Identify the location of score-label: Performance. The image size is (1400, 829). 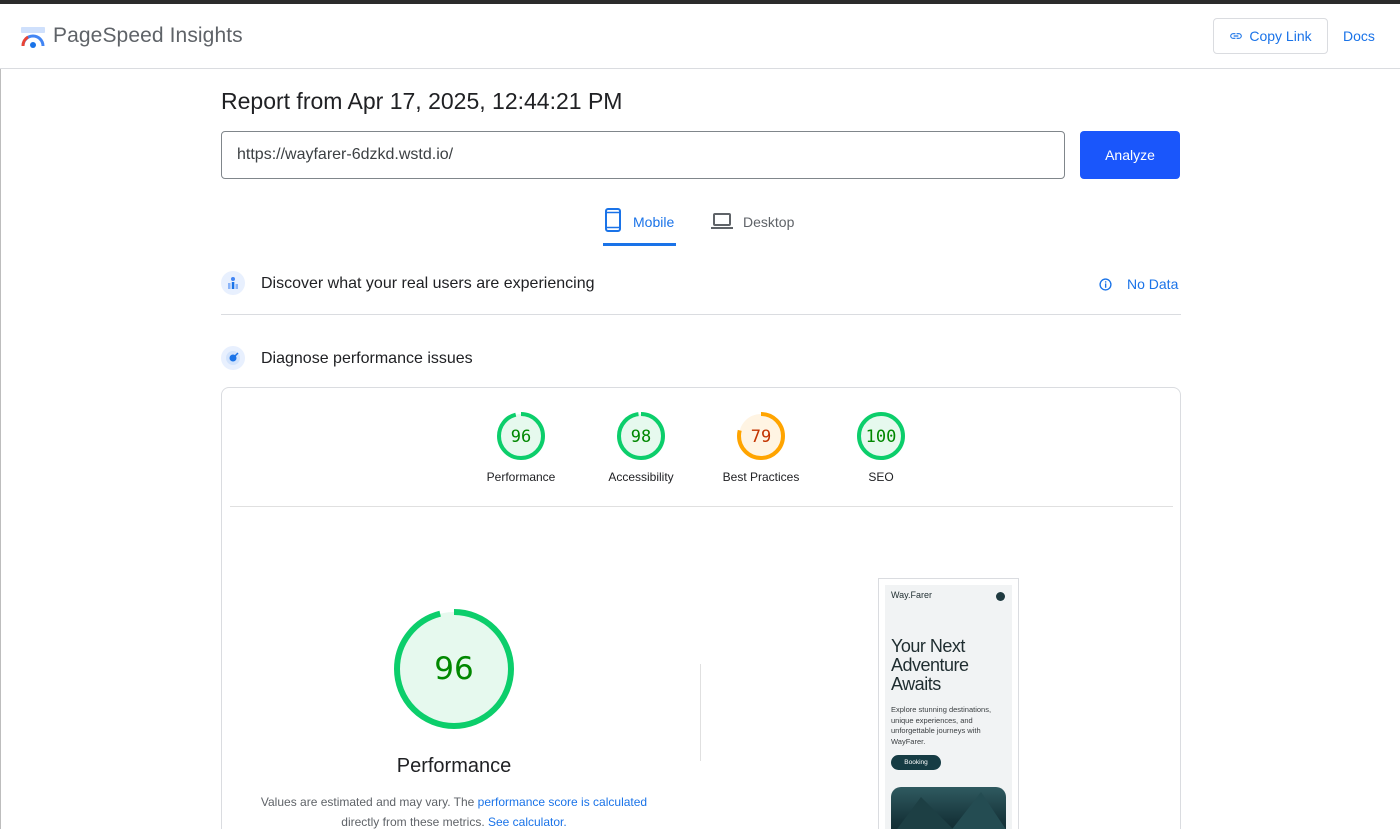
(521, 477).